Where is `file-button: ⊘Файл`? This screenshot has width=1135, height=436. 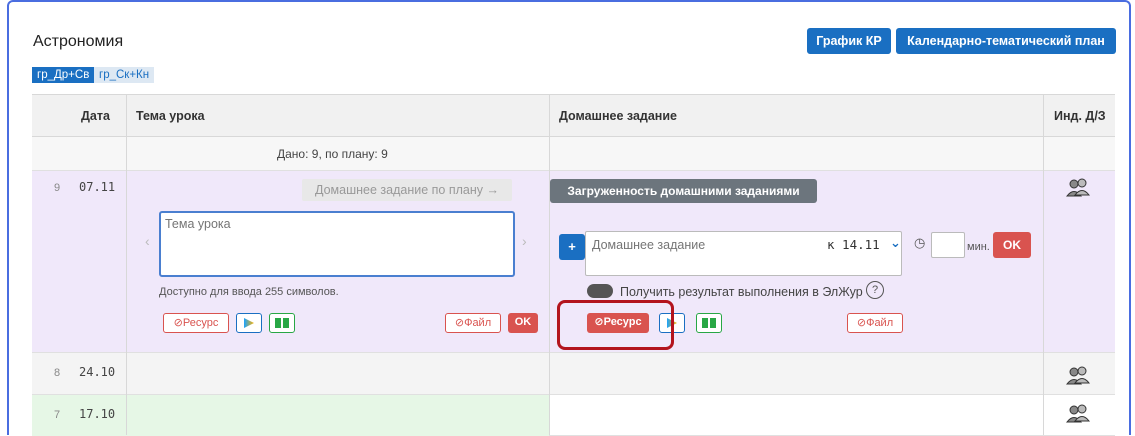
file-button: ⊘Файл is located at coordinates (473, 323).